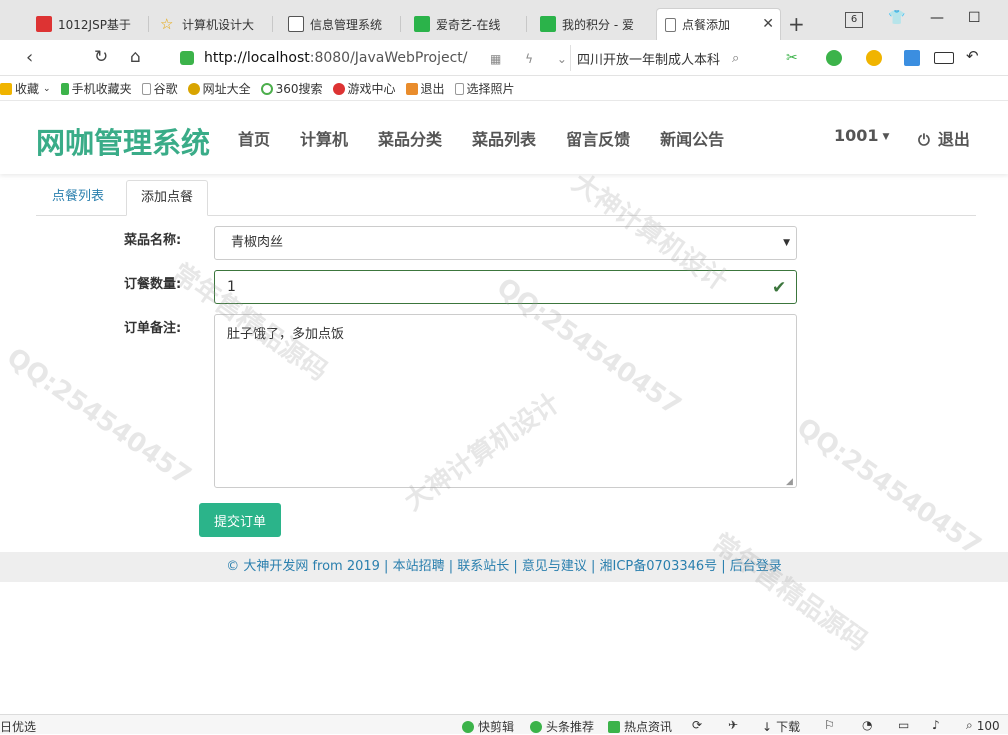 This screenshot has width=1008, height=735. I want to click on nav-news: 新闻公告, so click(692, 138).